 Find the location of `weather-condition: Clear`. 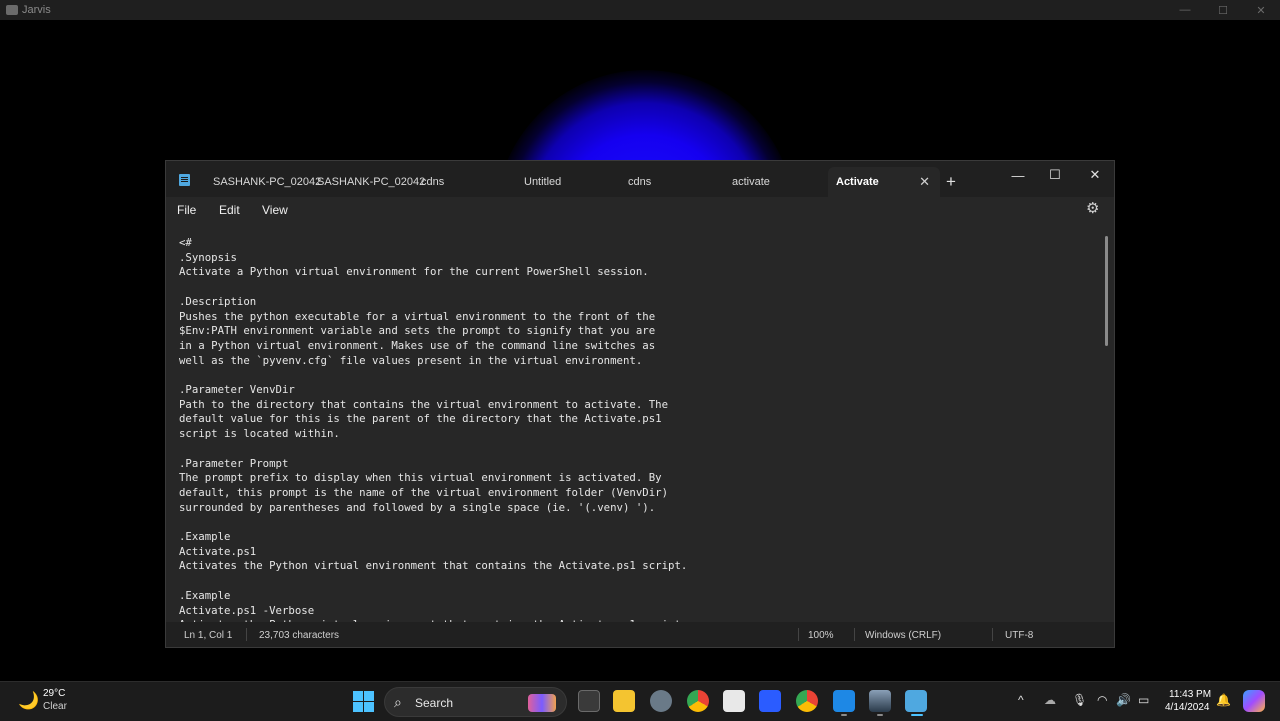

weather-condition: Clear is located at coordinates (55, 706).